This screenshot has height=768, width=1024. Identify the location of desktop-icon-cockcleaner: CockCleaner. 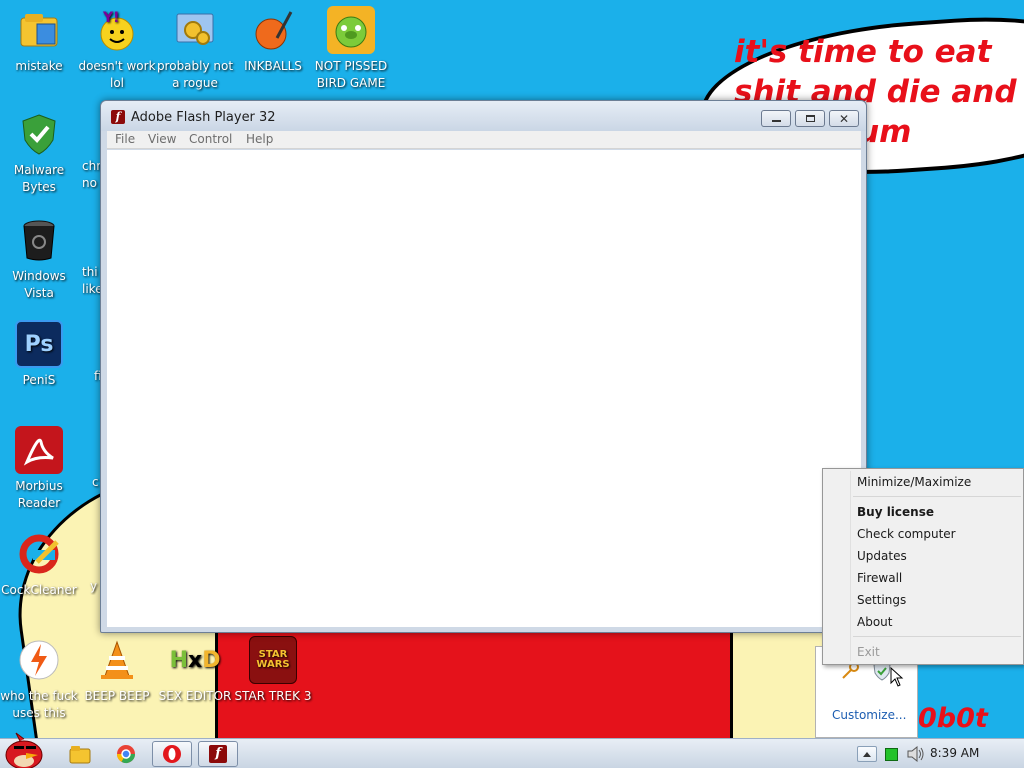
(39, 564).